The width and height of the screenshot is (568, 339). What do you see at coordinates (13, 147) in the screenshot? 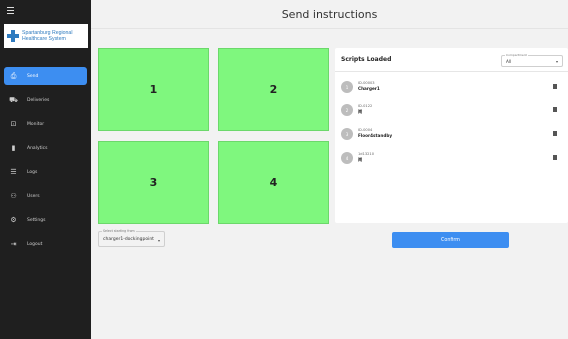
I see `analytics-icon: ▮` at bounding box center [13, 147].